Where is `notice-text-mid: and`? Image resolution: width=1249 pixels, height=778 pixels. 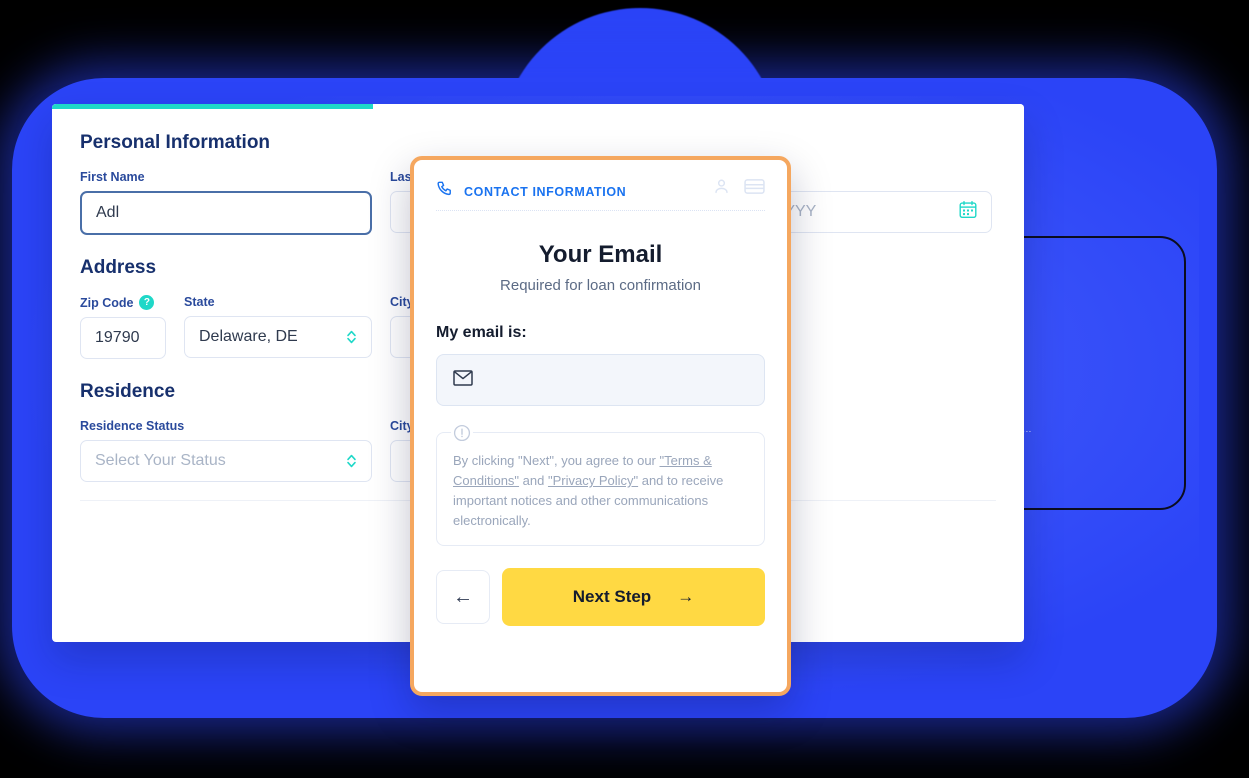
notice-text-mid: and is located at coordinates (533, 480).